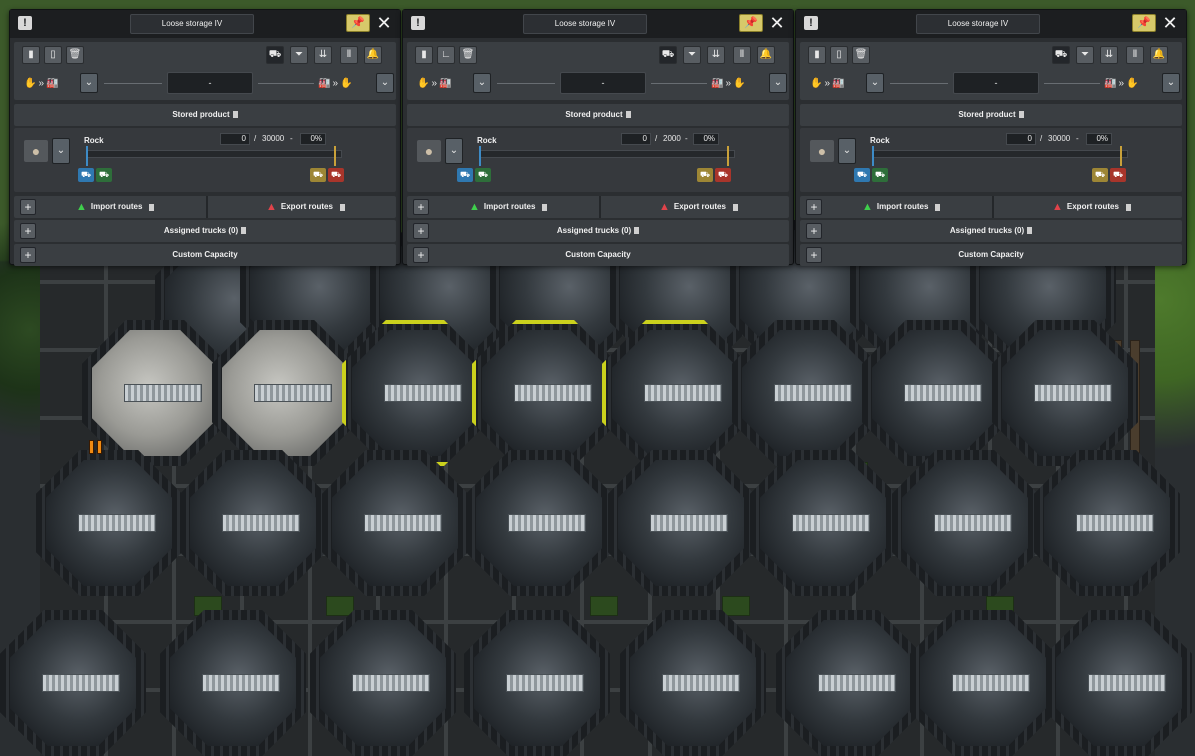 This screenshot has width=1195, height=756. I want to click on storage-silo-selected, so click(675, 393).